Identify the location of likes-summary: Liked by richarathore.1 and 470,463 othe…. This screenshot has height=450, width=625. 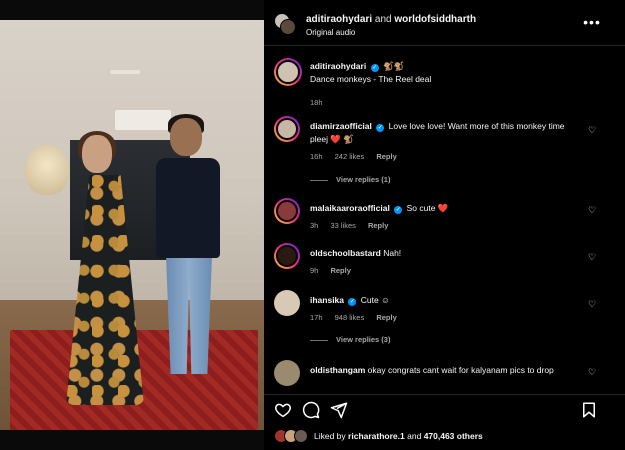
(444, 437).